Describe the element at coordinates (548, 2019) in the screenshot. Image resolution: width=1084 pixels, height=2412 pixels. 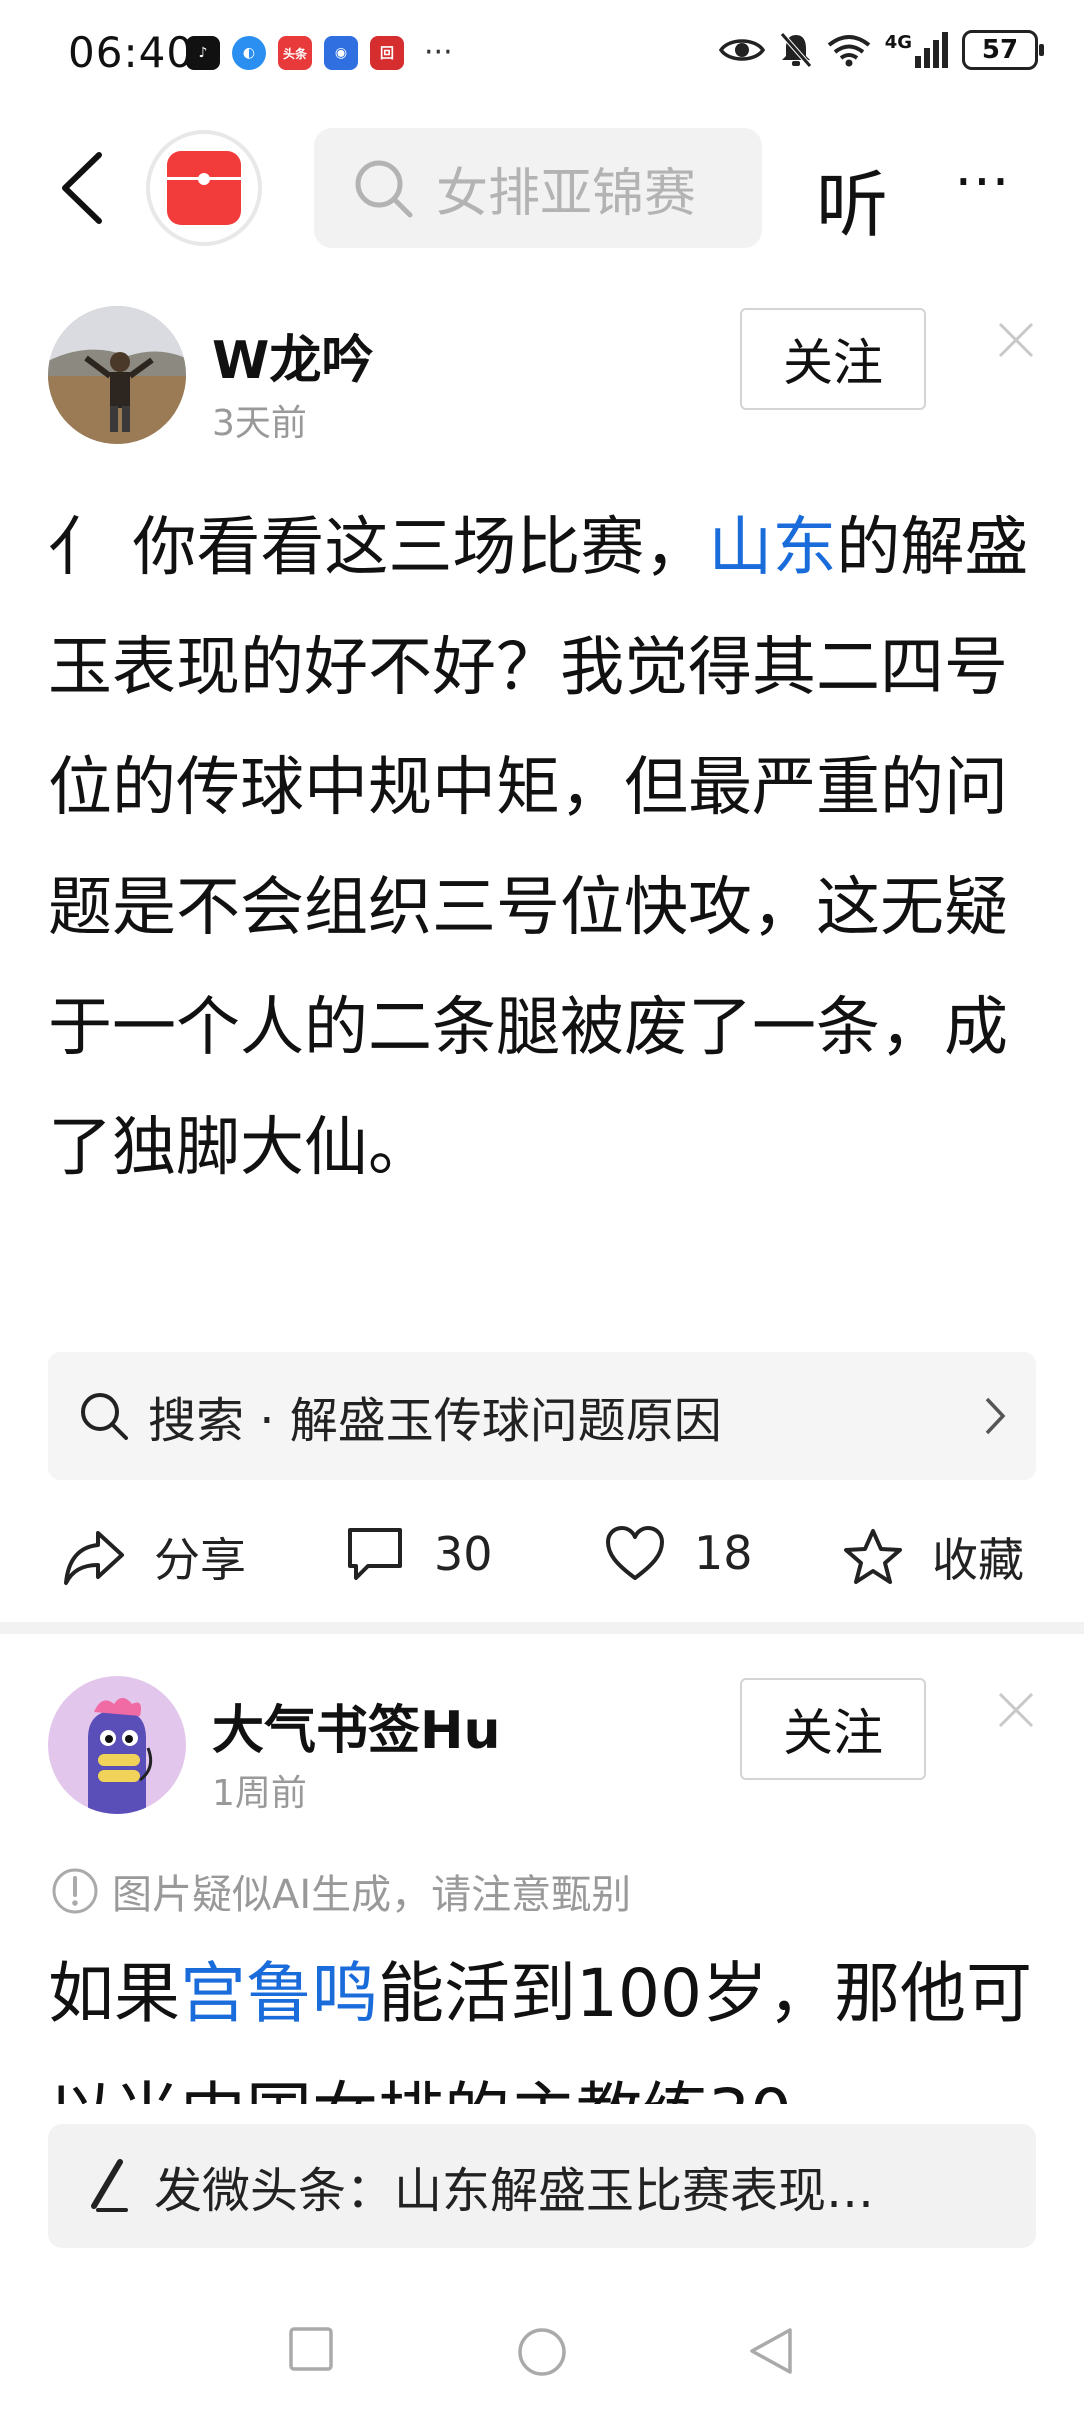
I see `post-content: 如果宫鲁鸣能活到100岁，那他可以当中国女排的主教练30` at that location.